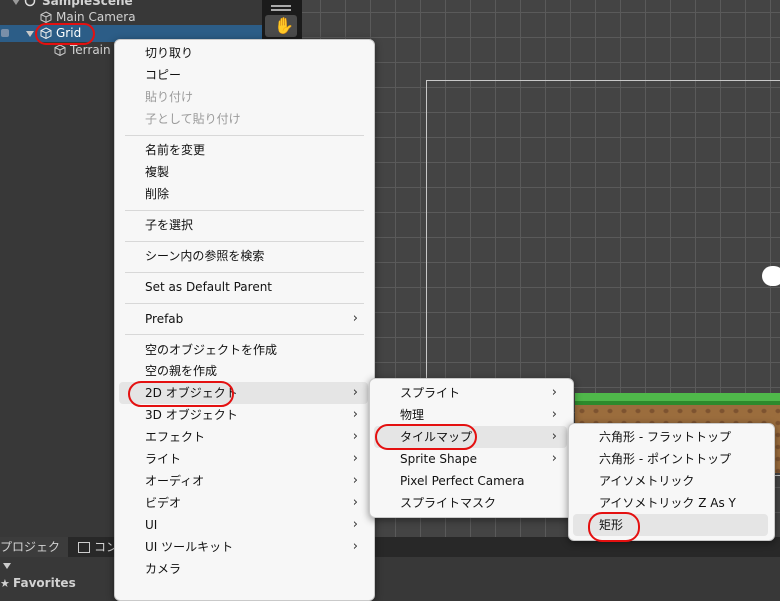 This screenshot has width=780, height=601. I want to click on hierarchy-item-main-camera: Main Camera, so click(131, 17).